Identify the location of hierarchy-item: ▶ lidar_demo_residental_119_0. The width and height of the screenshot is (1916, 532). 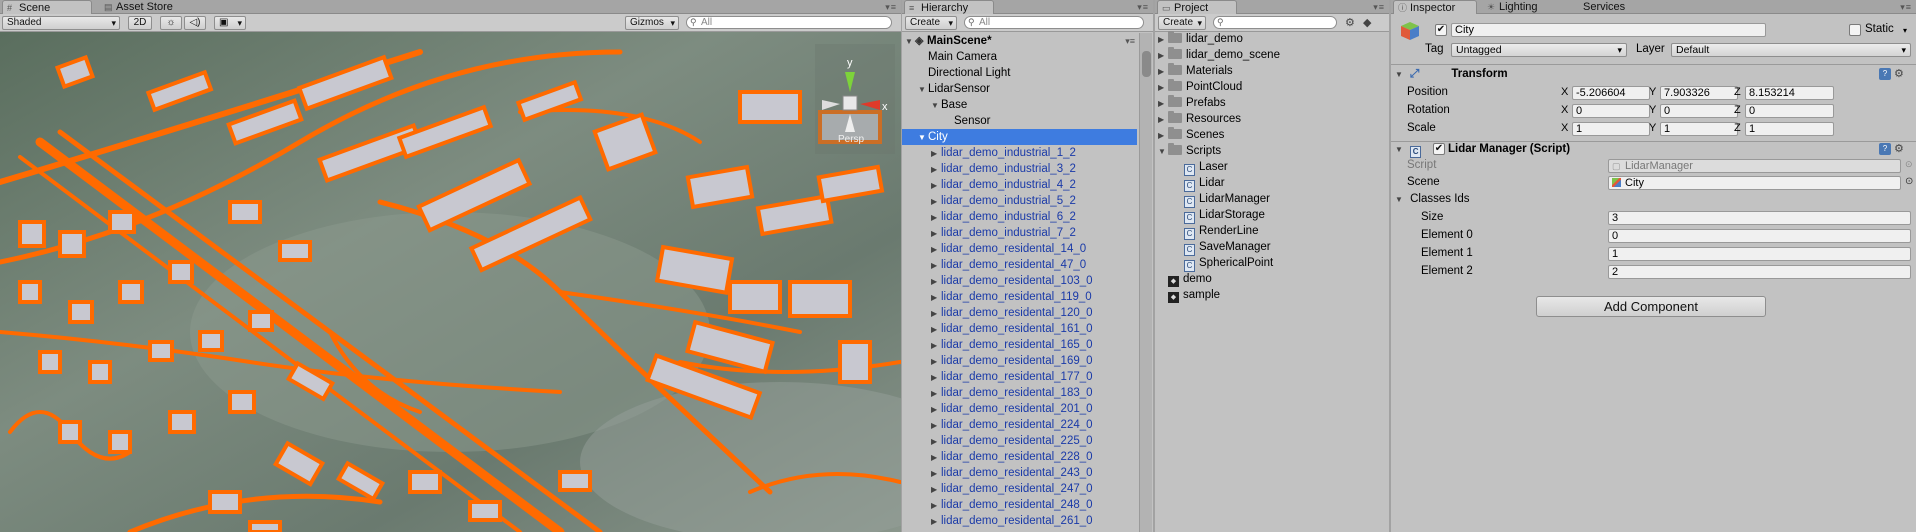
(1019, 297).